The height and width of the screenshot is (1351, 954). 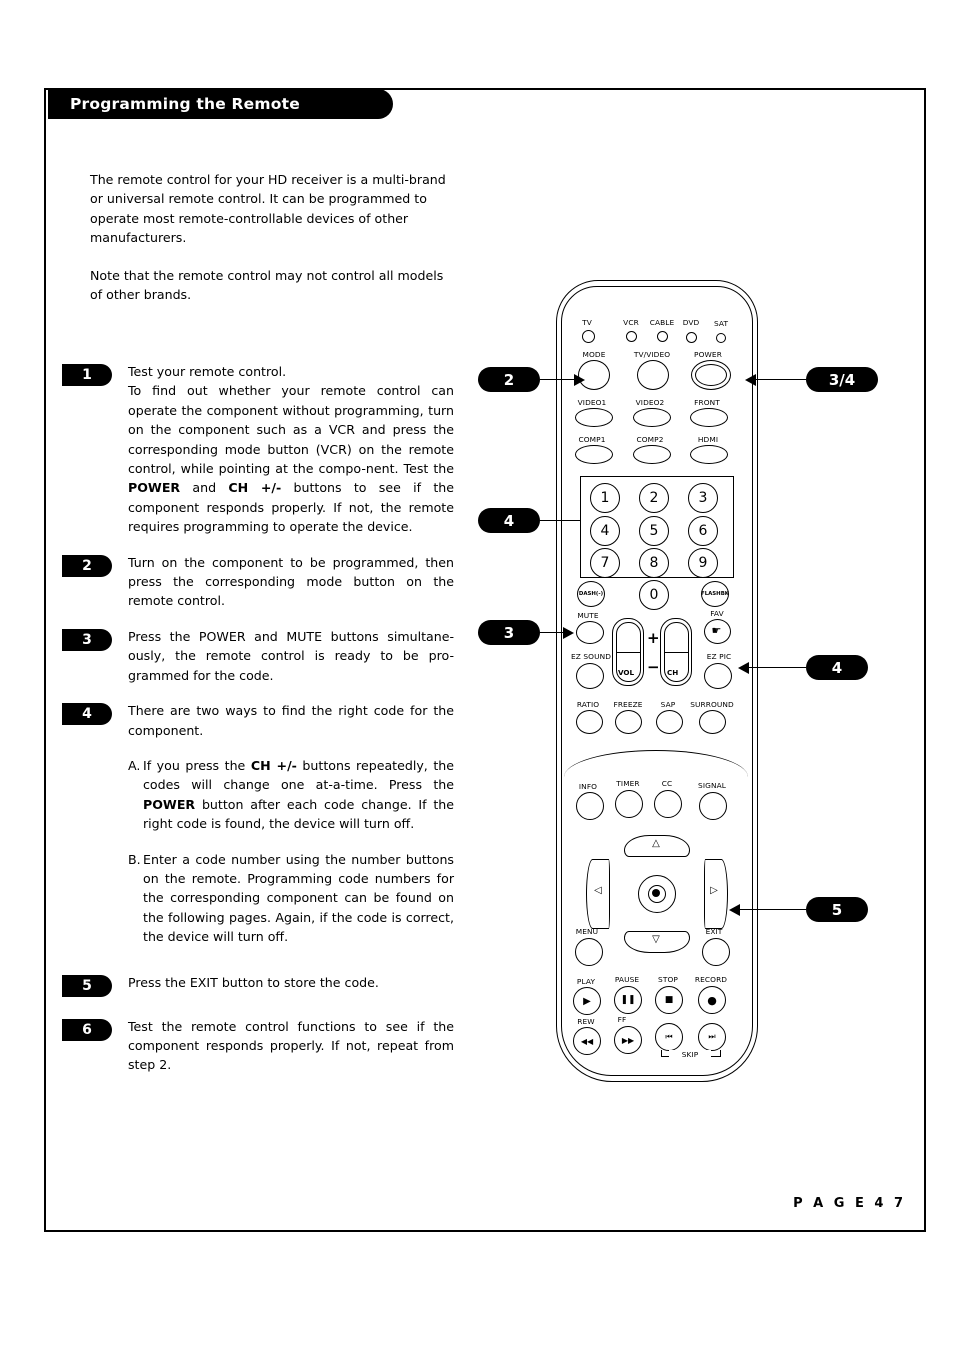 I want to click on tv-video-button, so click(x=653, y=375).